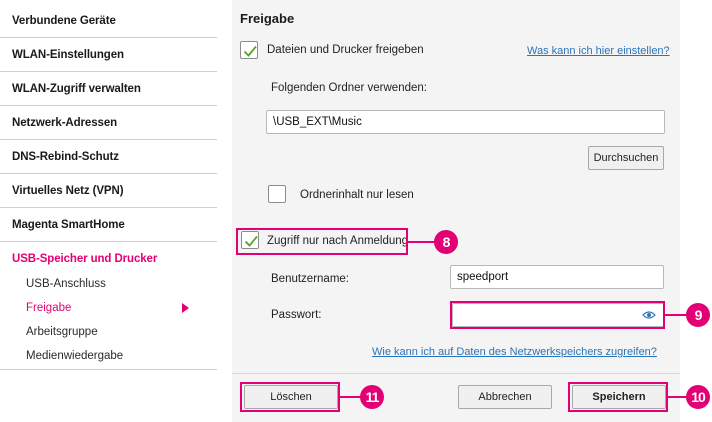 This screenshot has width=712, height=422. I want to click on cancel-button: Abbrechen, so click(505, 397).